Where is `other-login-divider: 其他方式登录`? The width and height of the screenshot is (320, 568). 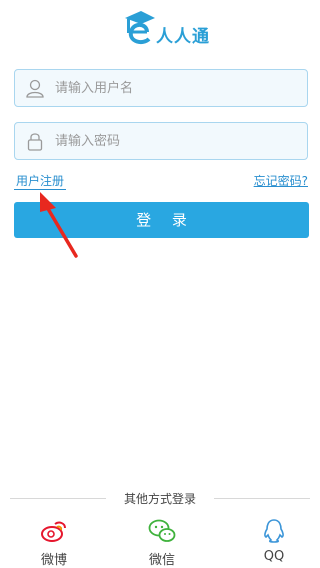
other-login-divider: 其他方式登录 is located at coordinates (160, 498).